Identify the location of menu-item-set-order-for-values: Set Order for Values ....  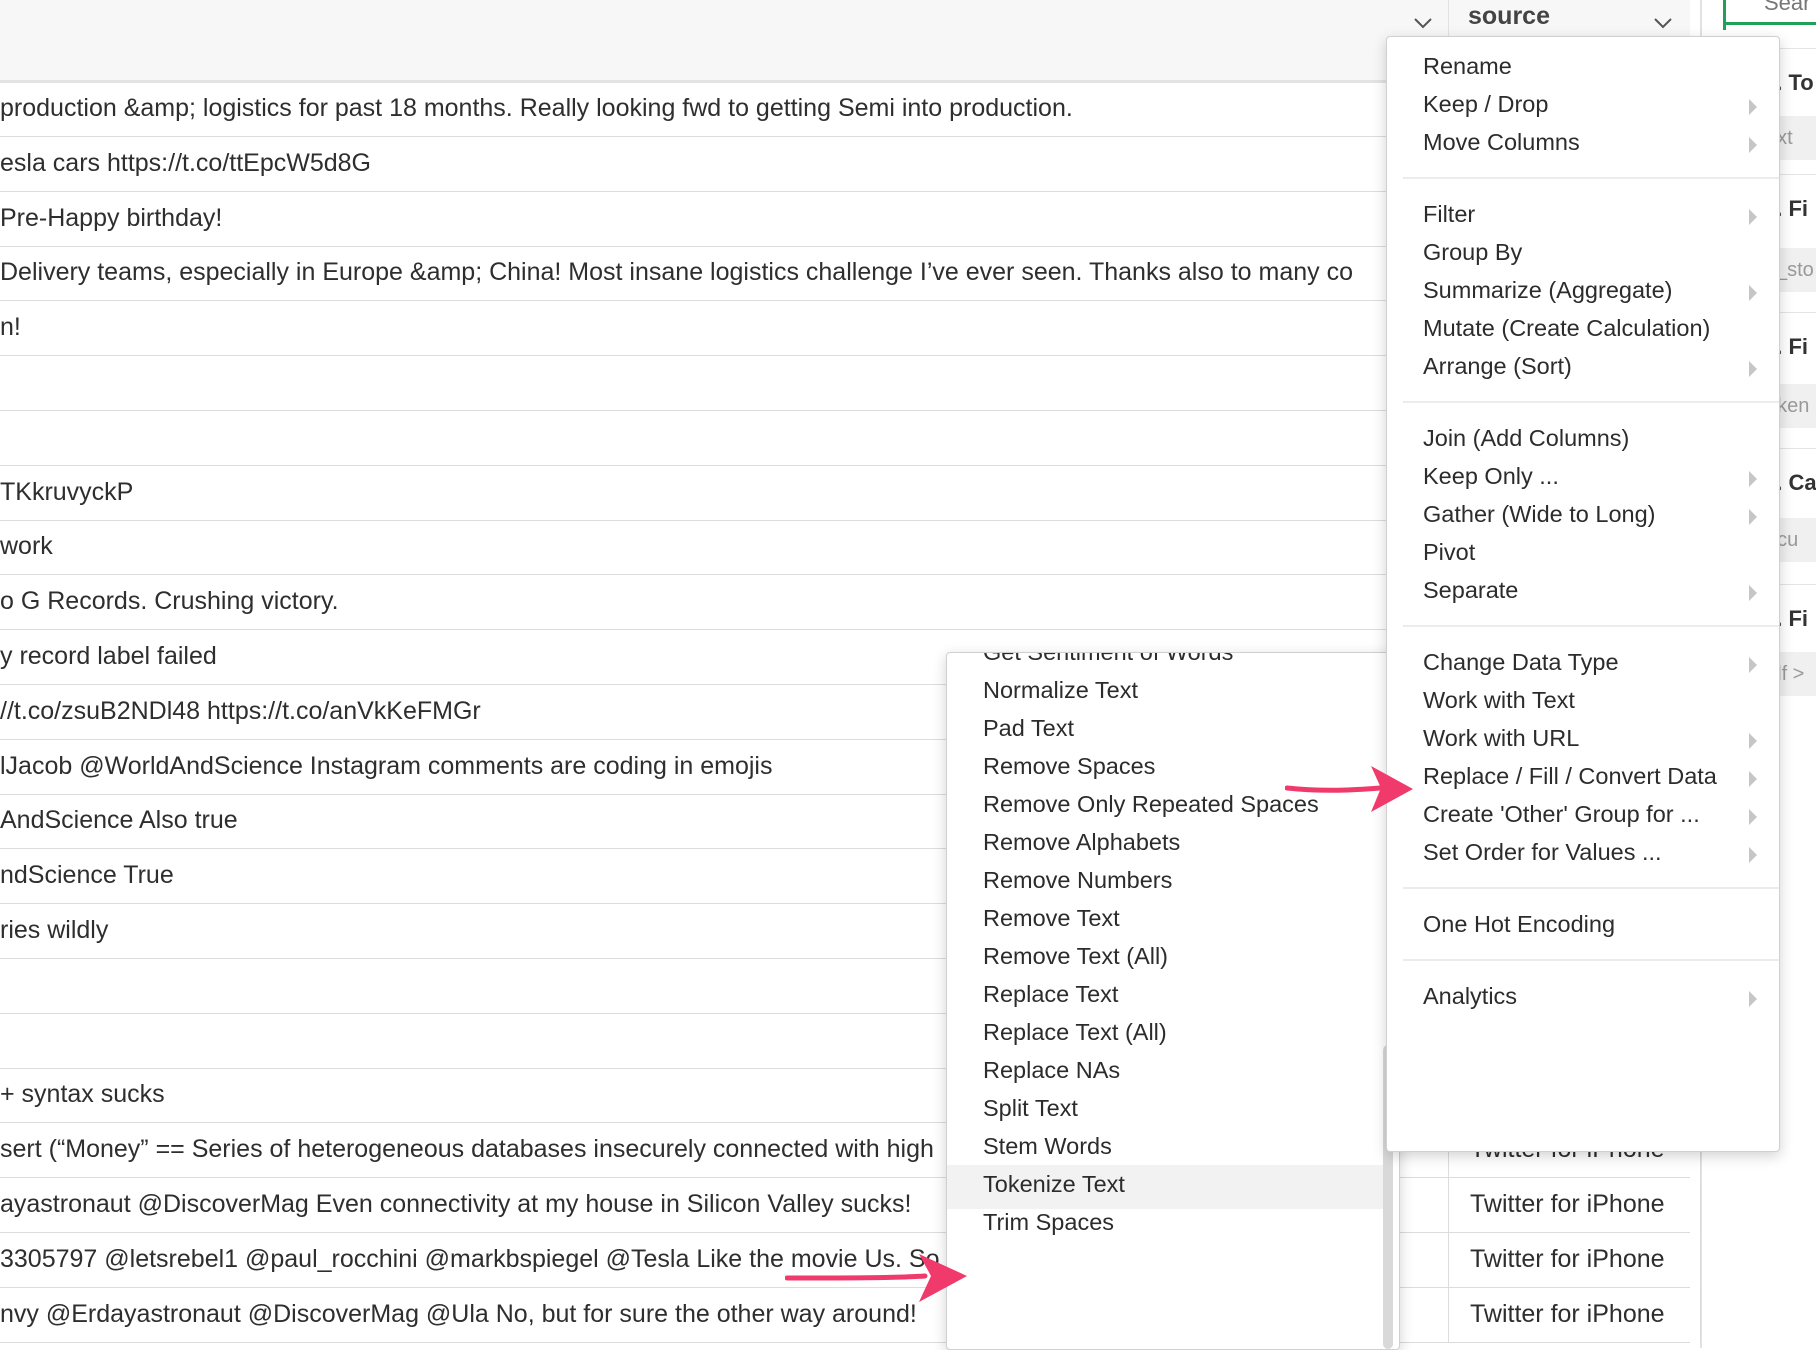
(1542, 852).